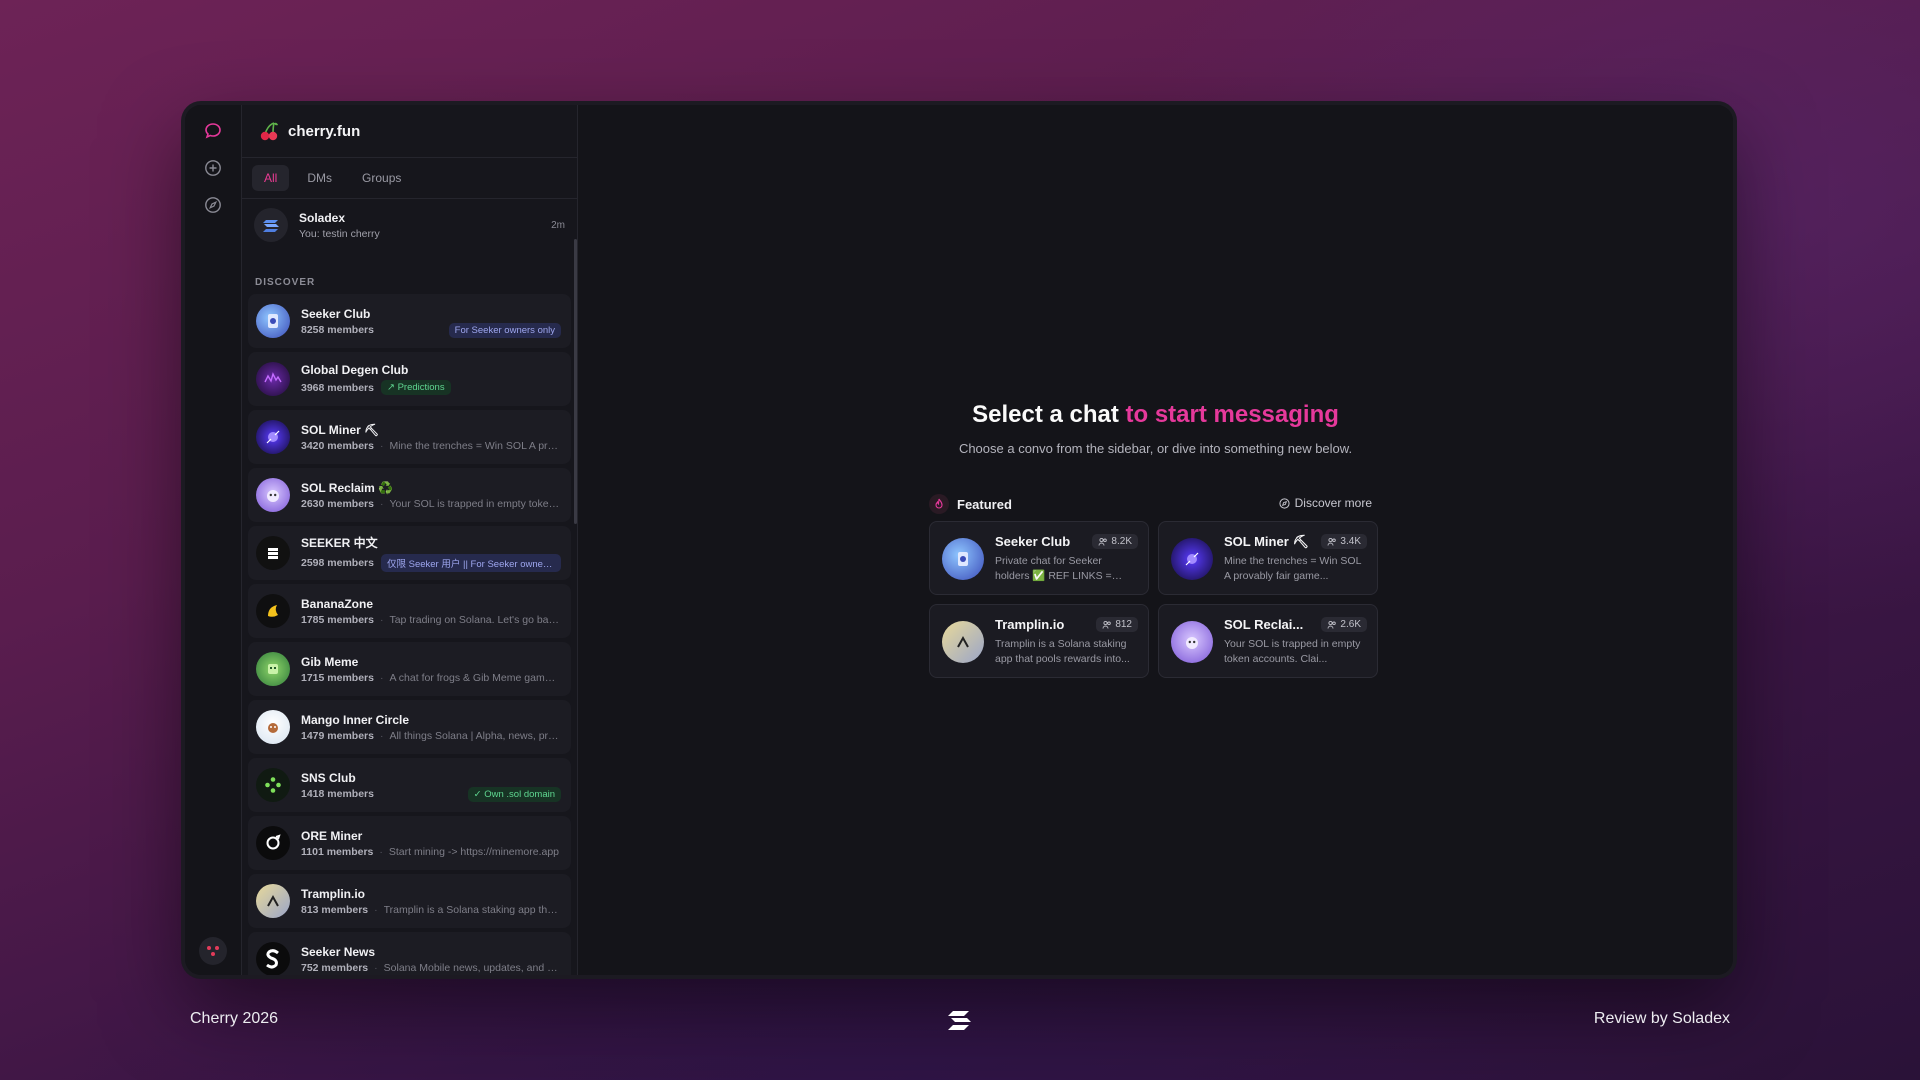 This screenshot has height=1080, width=1920. What do you see at coordinates (1661, 1018) in the screenshot?
I see `footer-right: Review by Soladex` at bounding box center [1661, 1018].